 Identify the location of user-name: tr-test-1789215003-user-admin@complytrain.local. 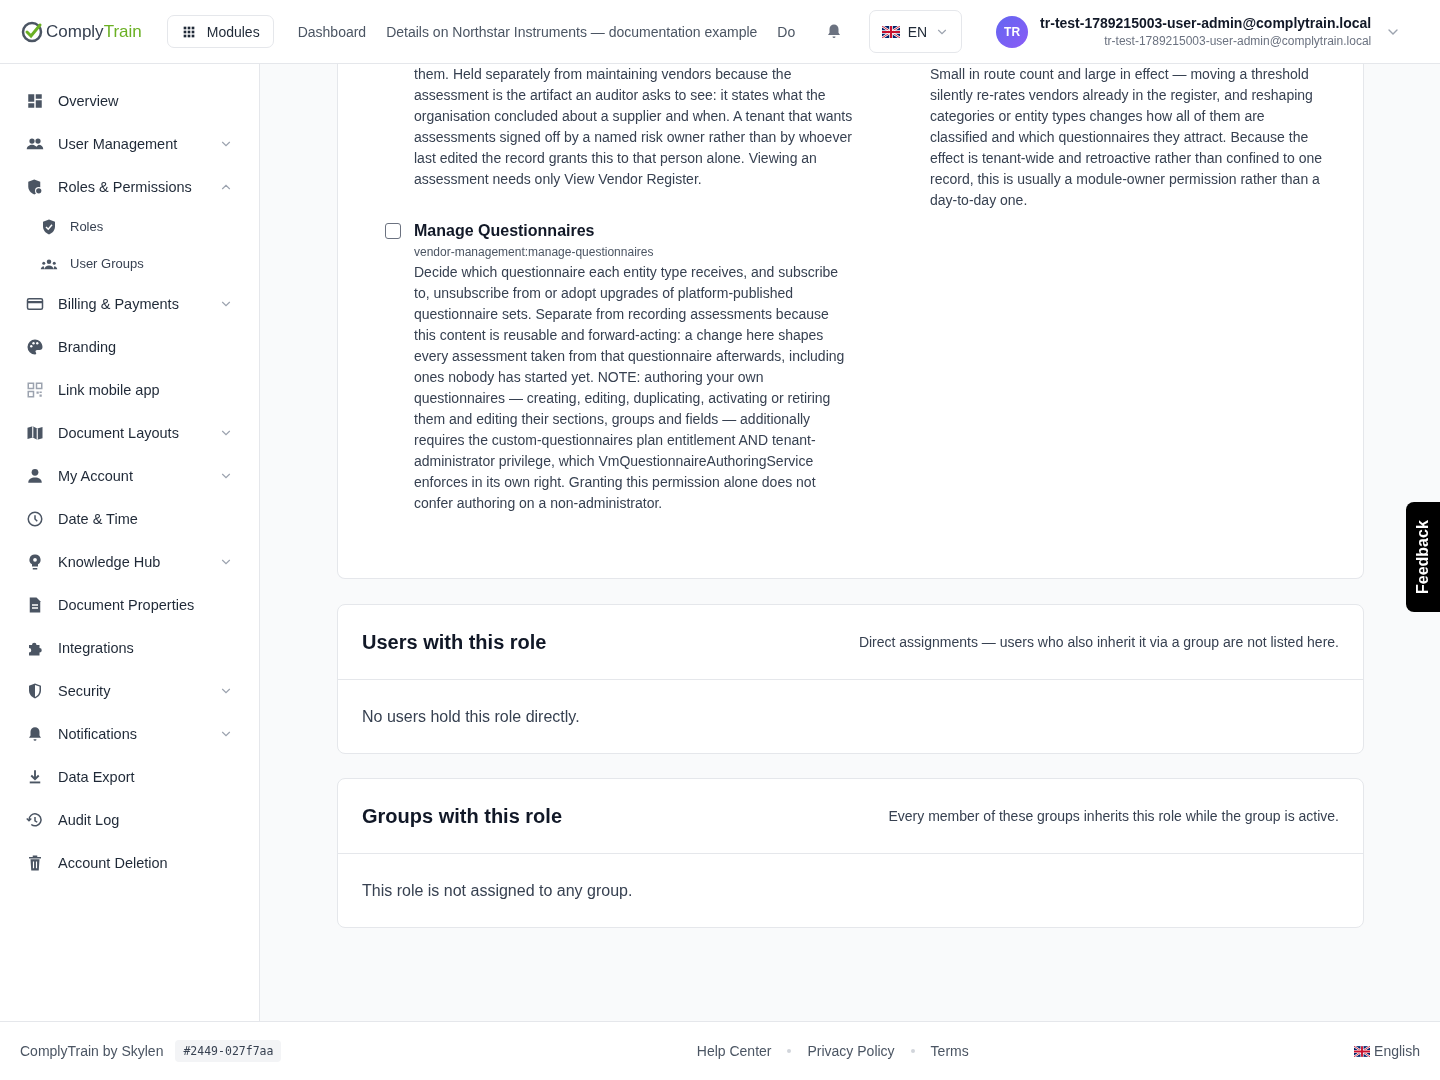
(1206, 23).